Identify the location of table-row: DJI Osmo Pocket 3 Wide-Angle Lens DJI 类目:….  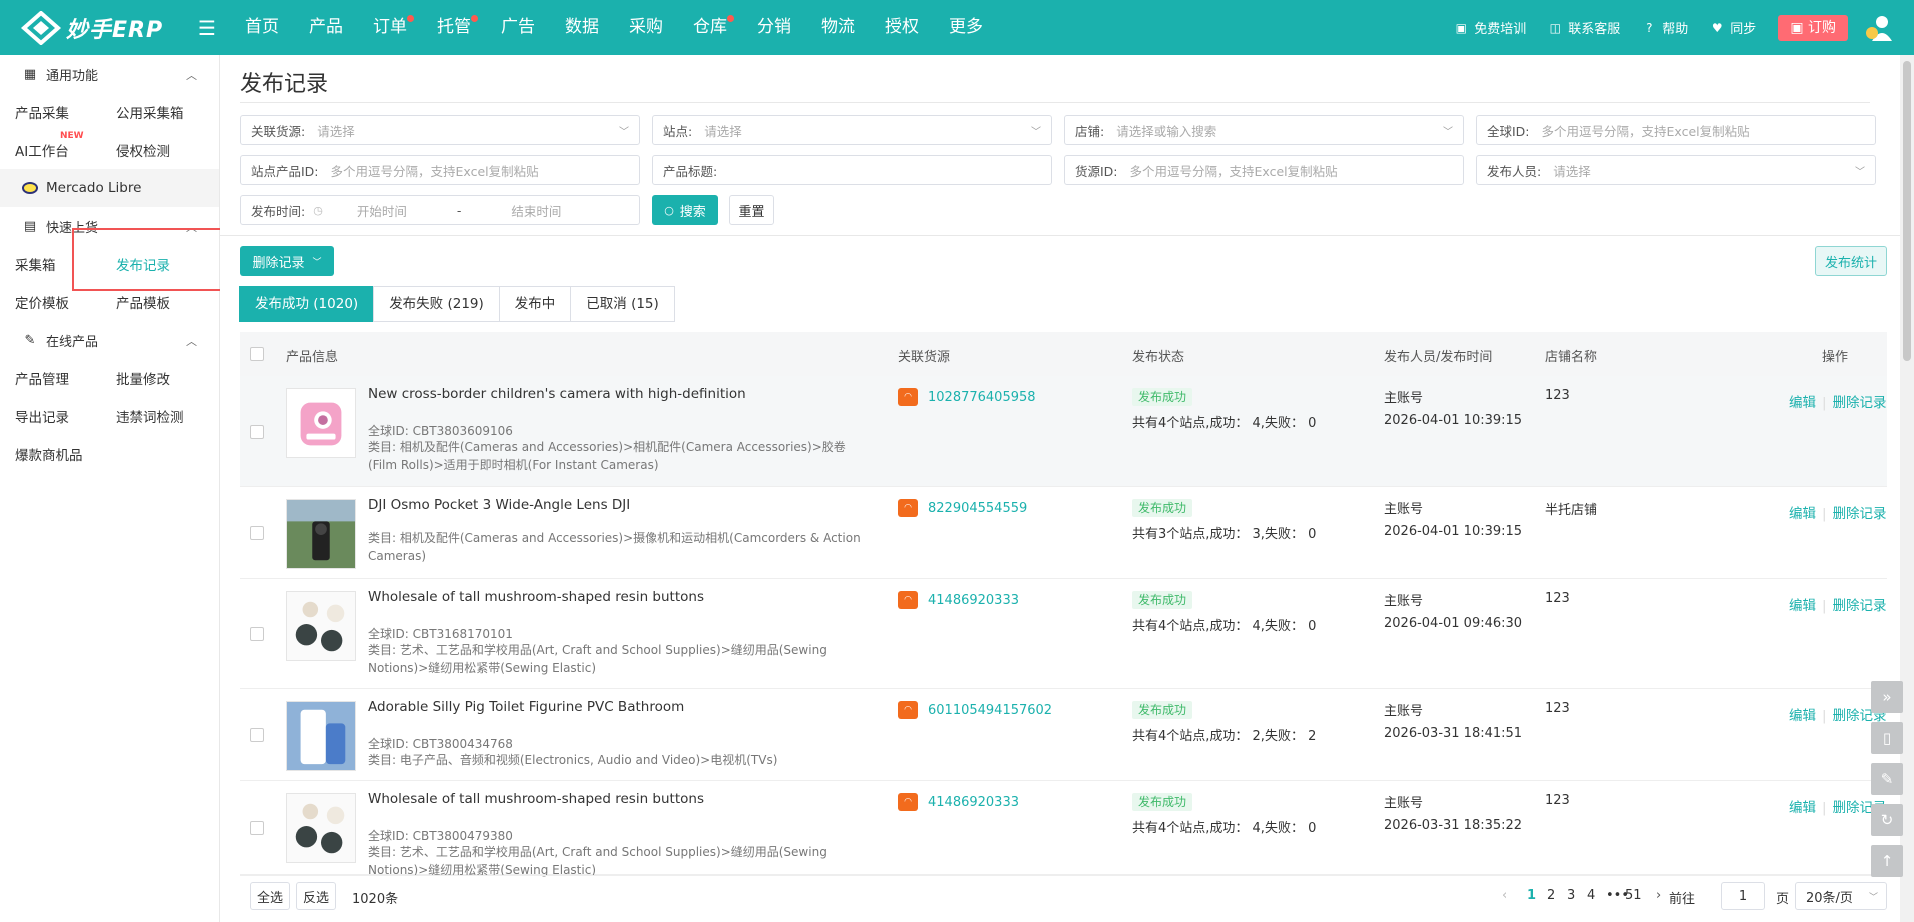
(1063, 533).